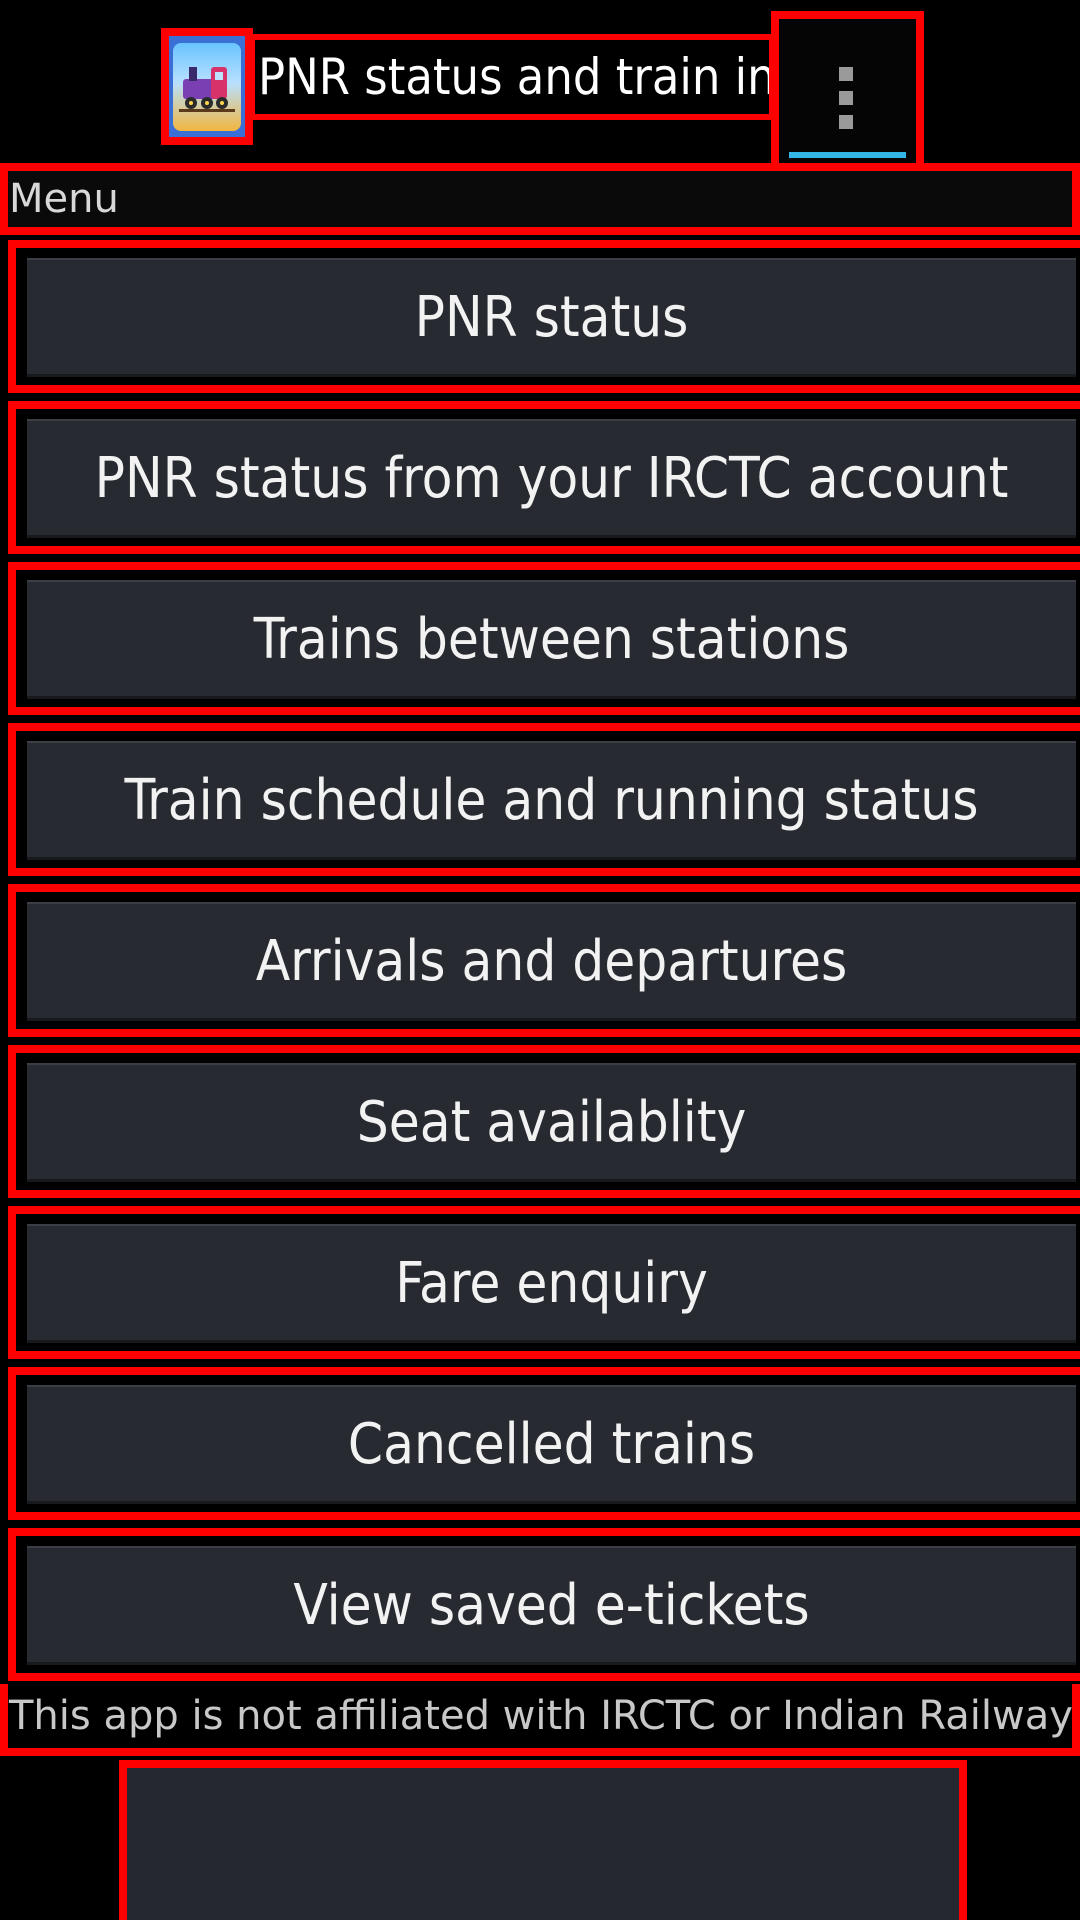 The width and height of the screenshot is (1080, 1920). What do you see at coordinates (551, 478) in the screenshot?
I see `pnr-status-irctc-button: PNR status from your IRCTC account` at bounding box center [551, 478].